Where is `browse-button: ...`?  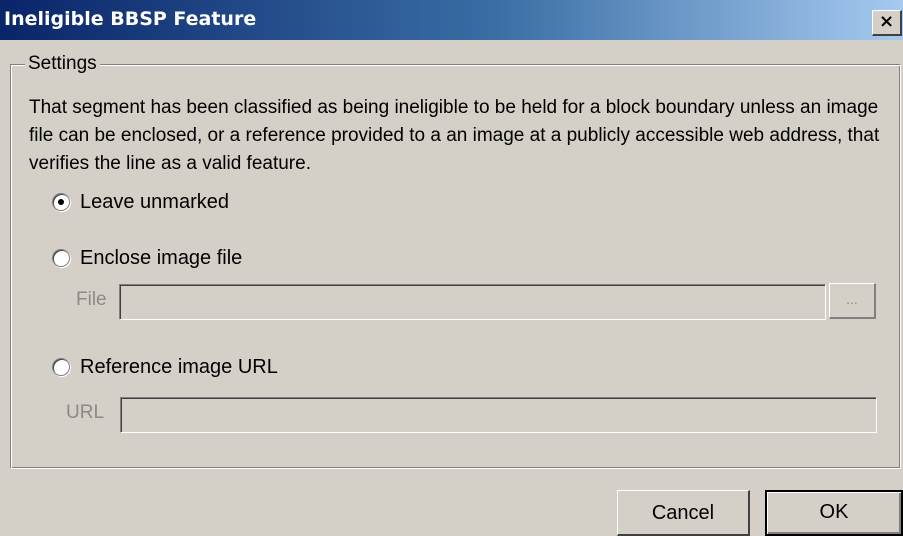 browse-button: ... is located at coordinates (852, 301).